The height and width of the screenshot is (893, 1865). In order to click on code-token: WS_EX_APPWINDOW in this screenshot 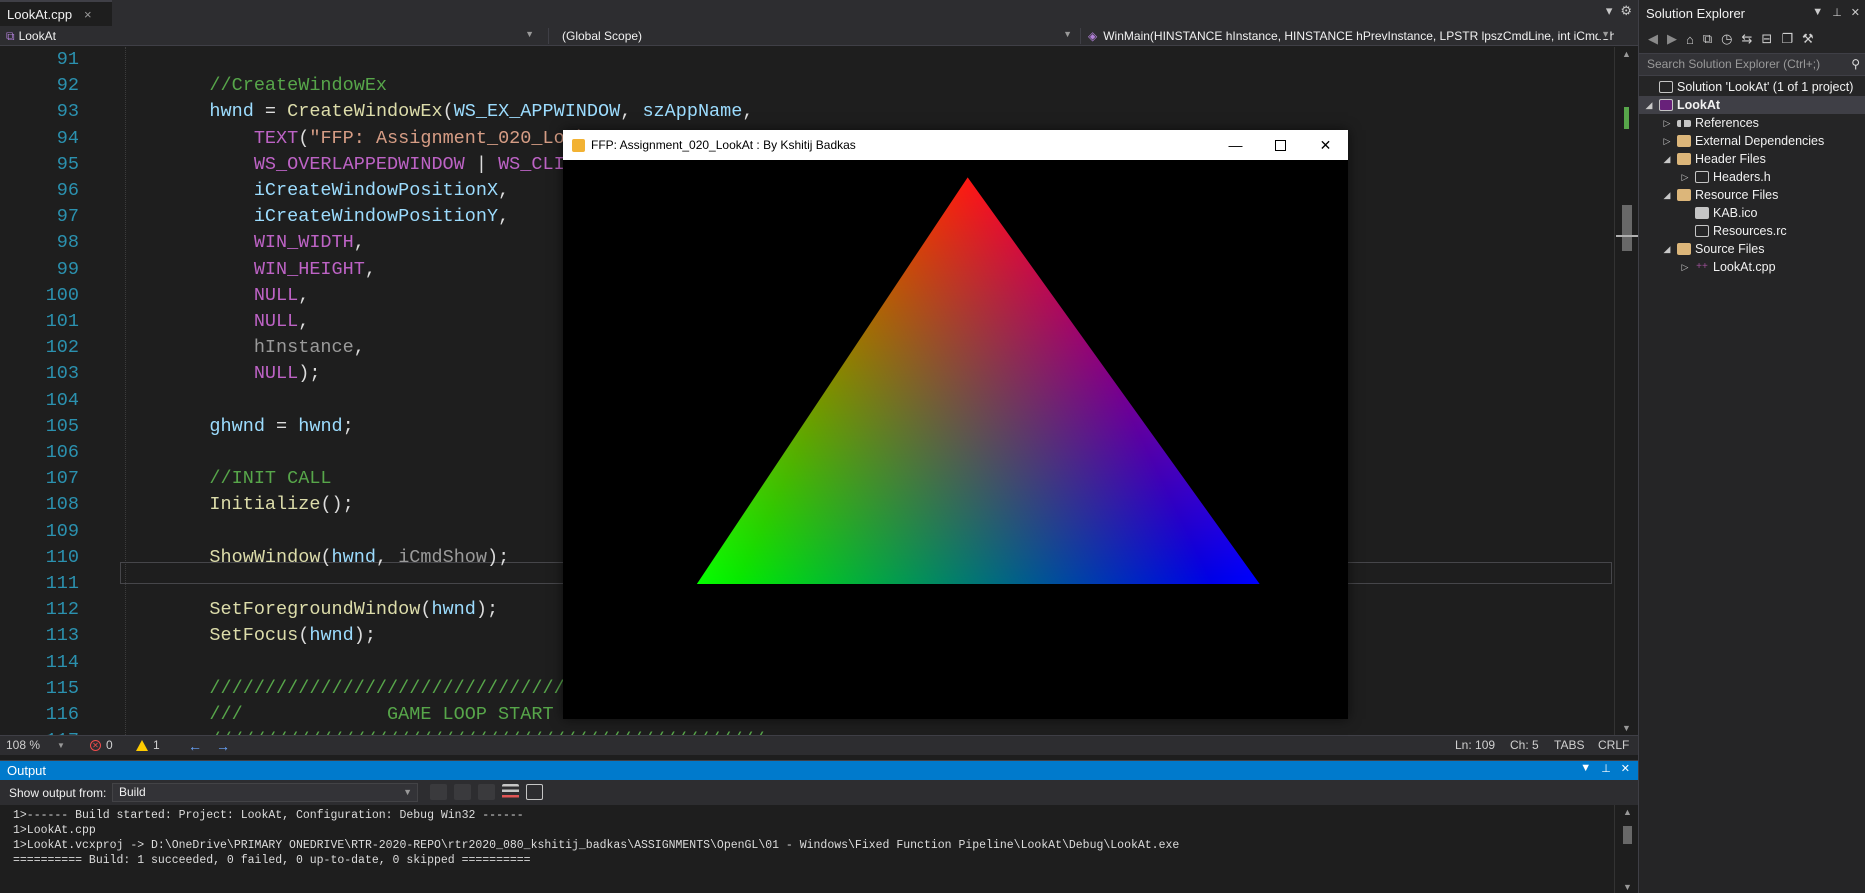, I will do `click(537, 112)`.